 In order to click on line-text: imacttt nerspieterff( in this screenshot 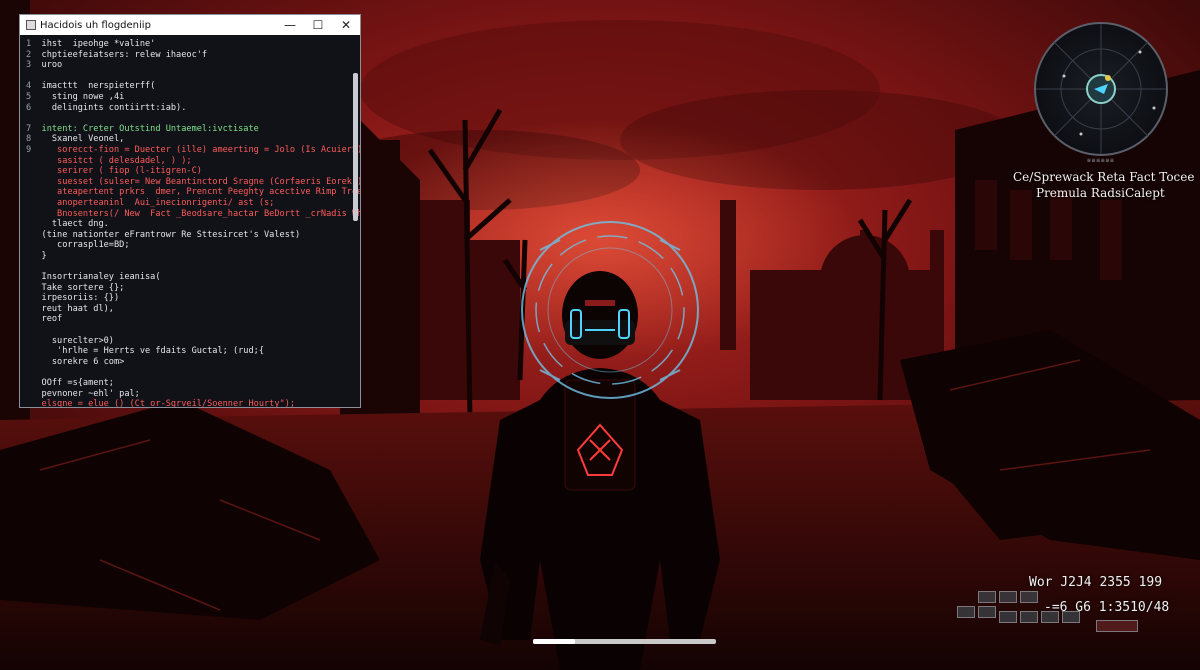, I will do `click(98, 86)`.